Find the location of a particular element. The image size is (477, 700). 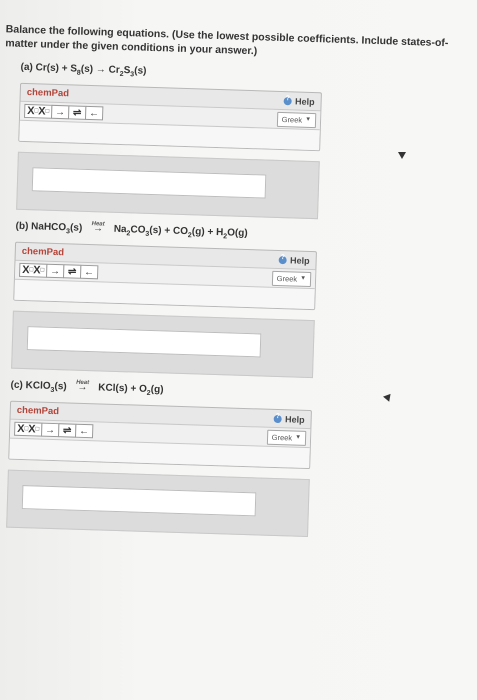

answer-panel-c is located at coordinates (158, 503).